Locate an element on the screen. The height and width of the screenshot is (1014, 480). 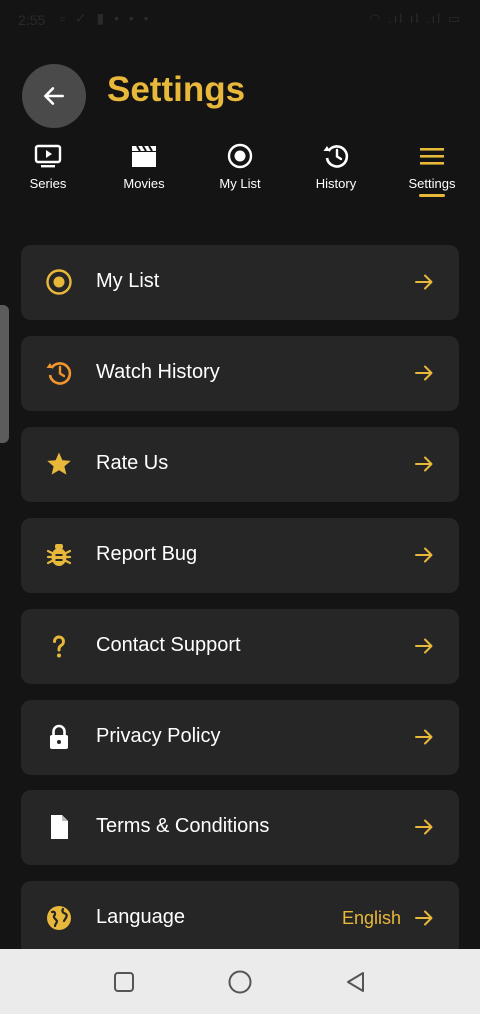
back-button is located at coordinates (54, 96).